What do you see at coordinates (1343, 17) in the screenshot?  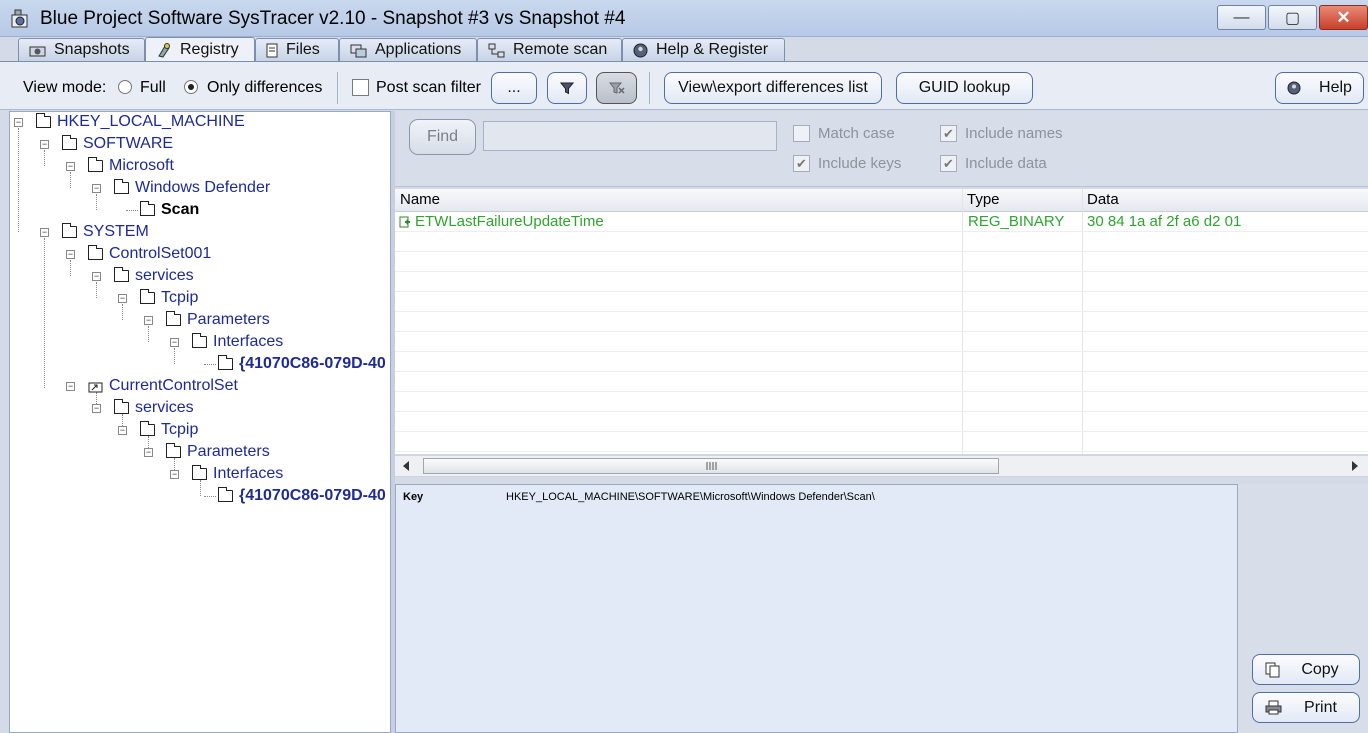 I see `close-button: ✕` at bounding box center [1343, 17].